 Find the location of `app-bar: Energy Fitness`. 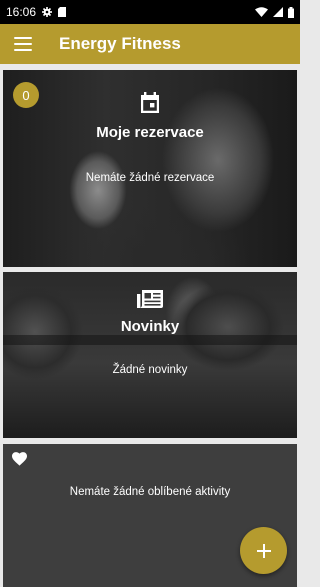

app-bar: Energy Fitness is located at coordinates (150, 44).